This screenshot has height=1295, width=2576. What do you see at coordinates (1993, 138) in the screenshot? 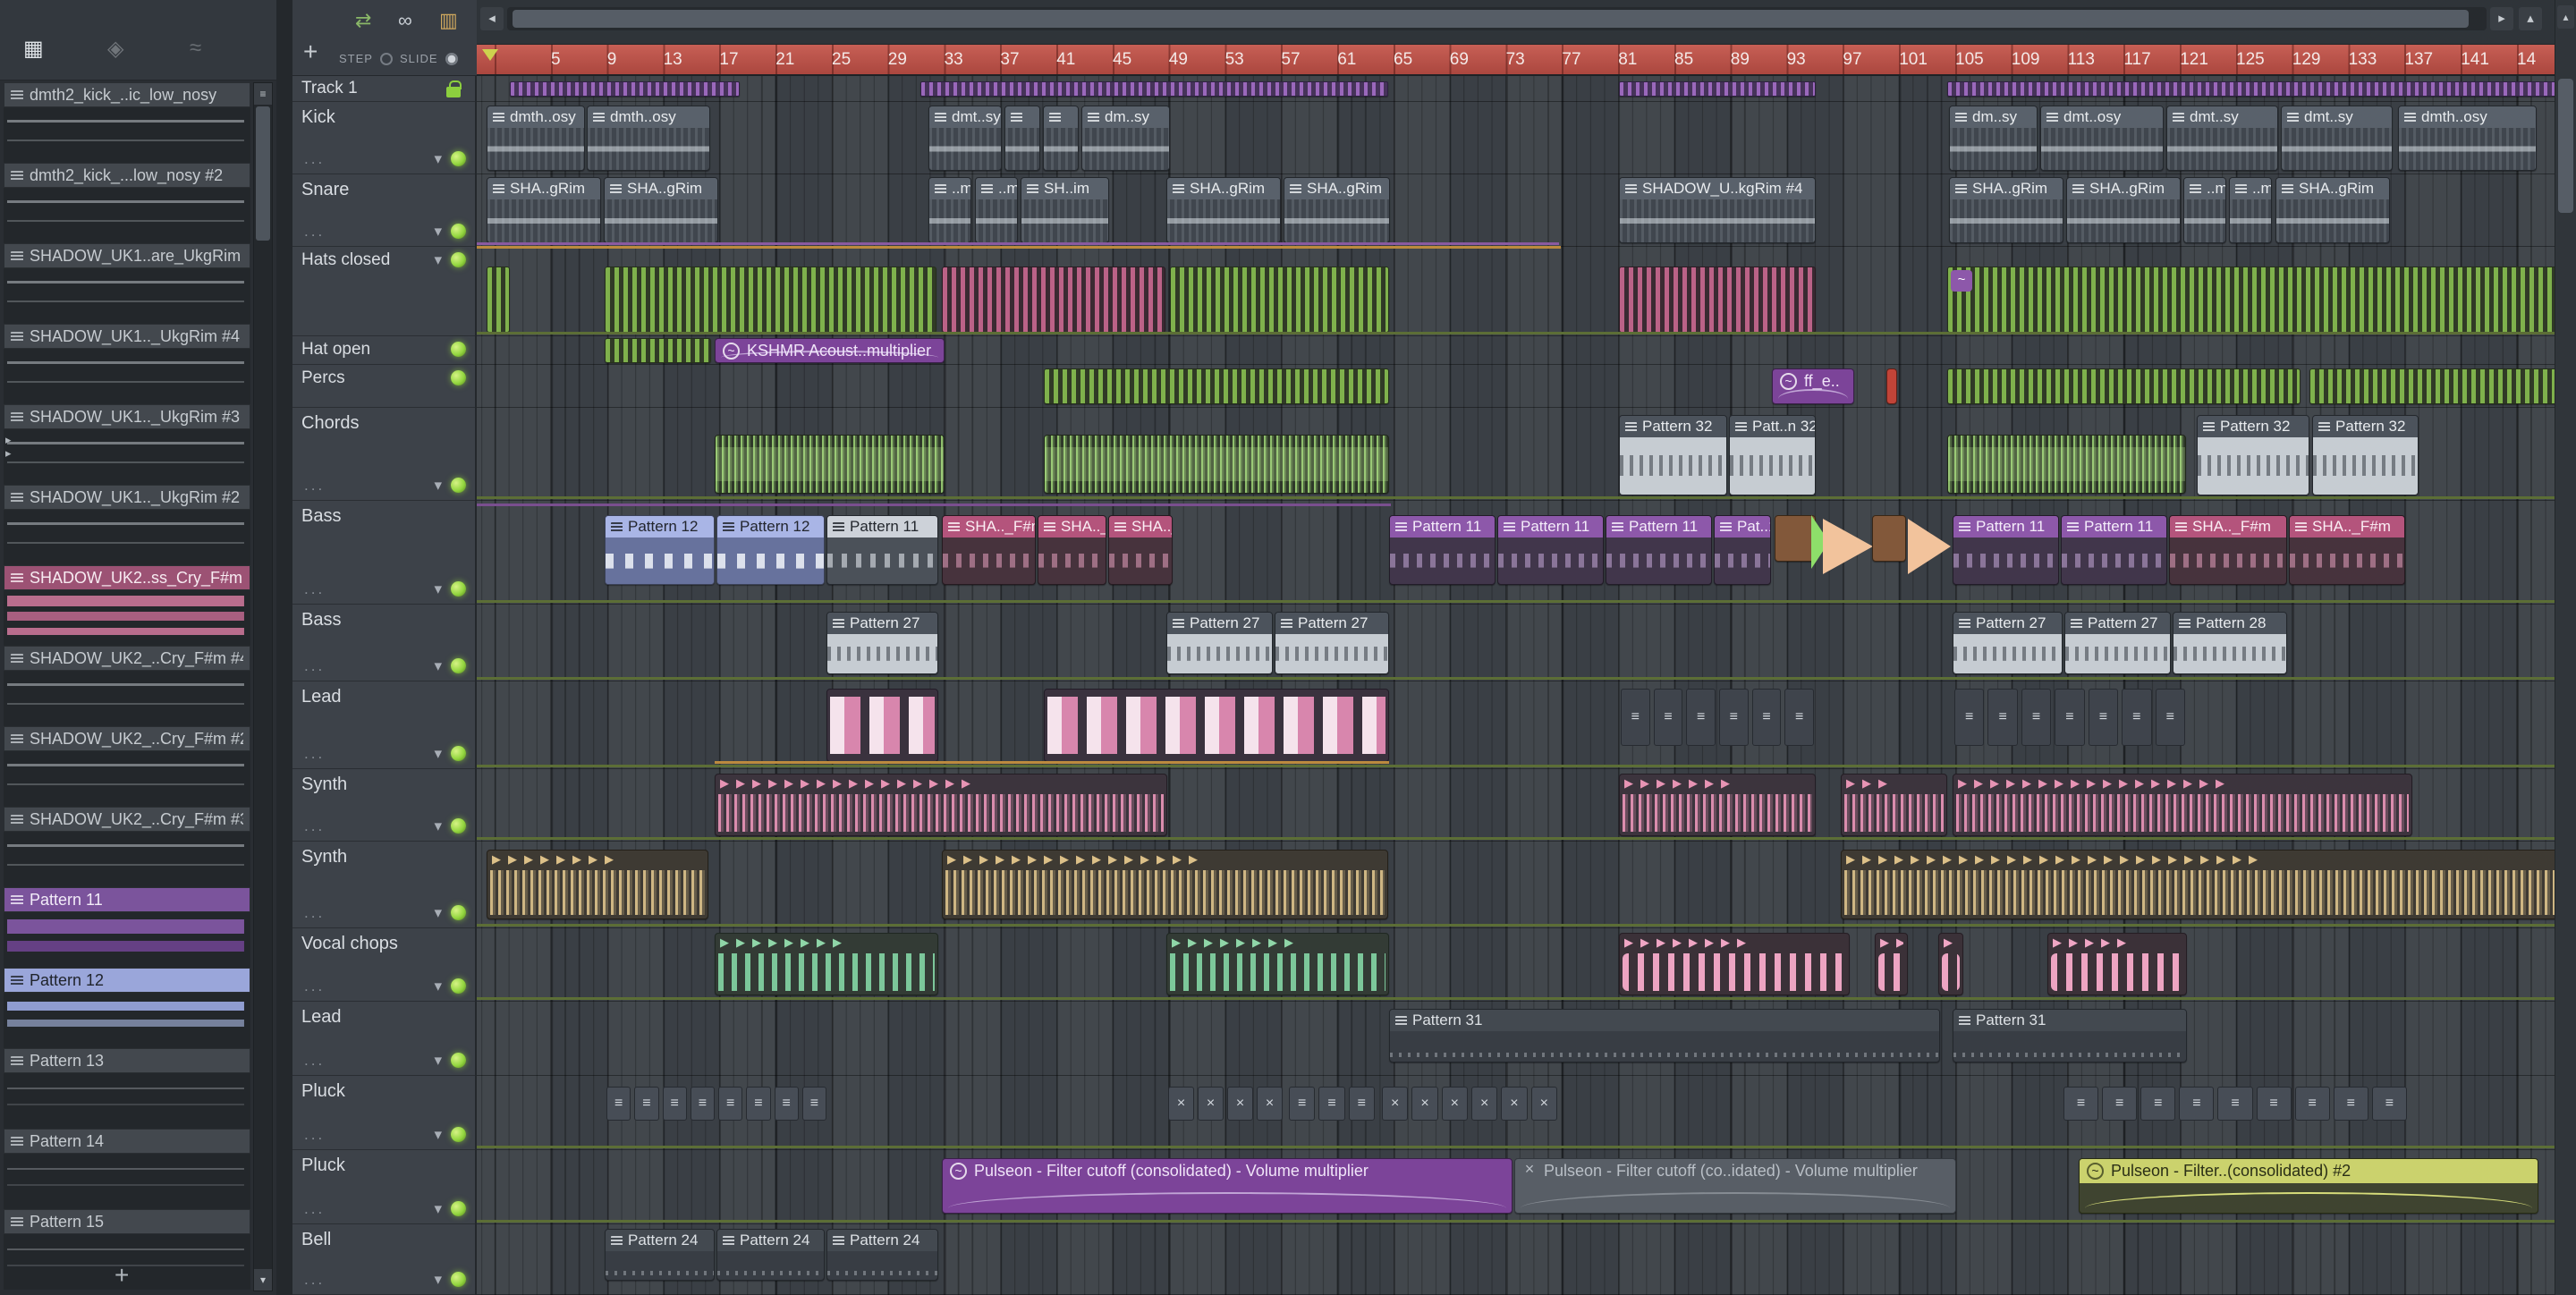
I see `clip-dm-sy: dm..sy` at bounding box center [1993, 138].